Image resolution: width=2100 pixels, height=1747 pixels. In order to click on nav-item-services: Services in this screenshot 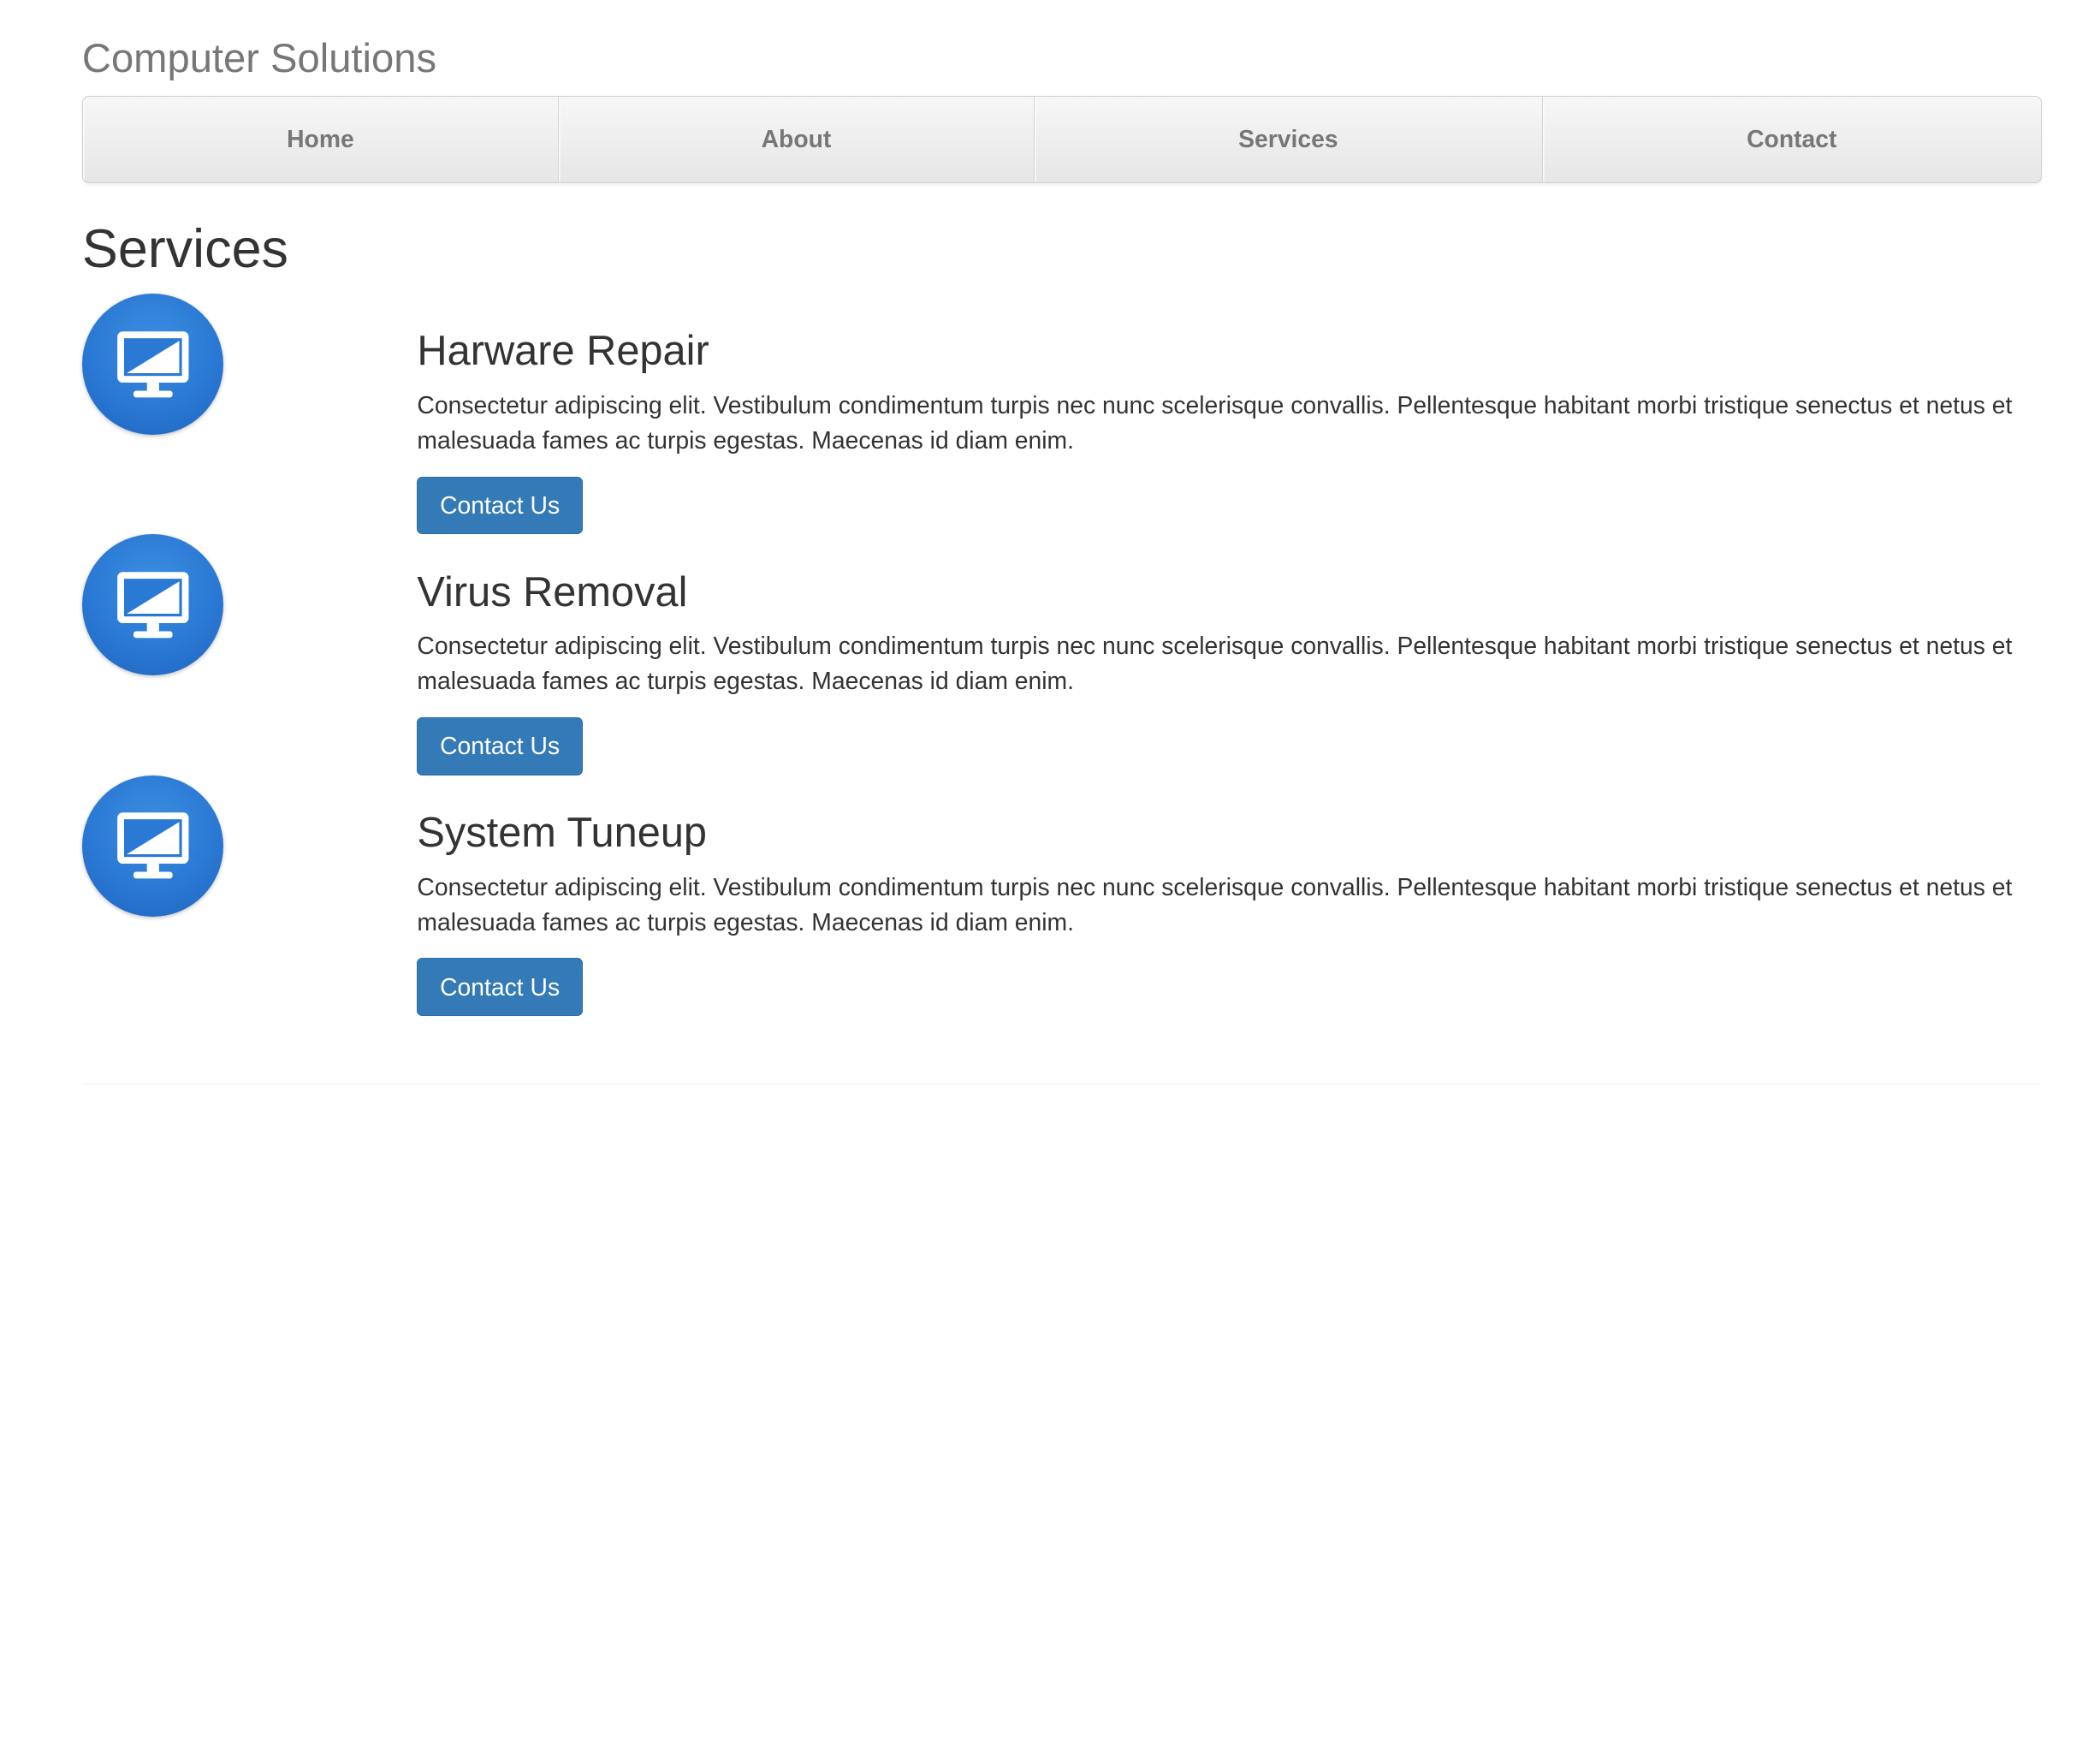, I will do `click(1289, 139)`.